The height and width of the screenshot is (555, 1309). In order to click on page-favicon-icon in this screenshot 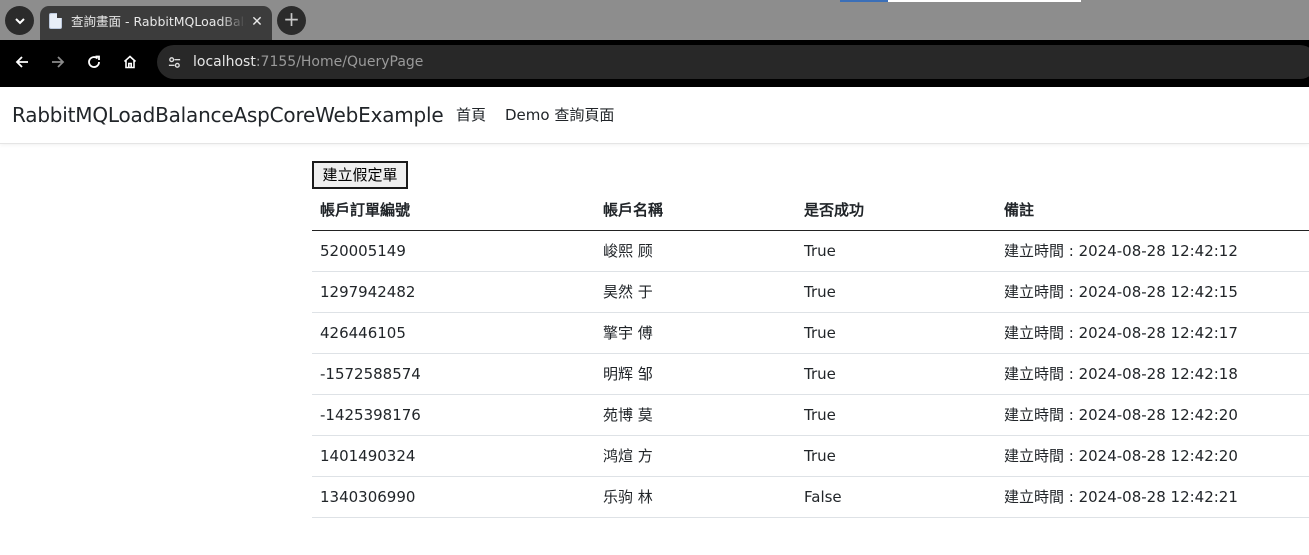, I will do `click(55, 21)`.